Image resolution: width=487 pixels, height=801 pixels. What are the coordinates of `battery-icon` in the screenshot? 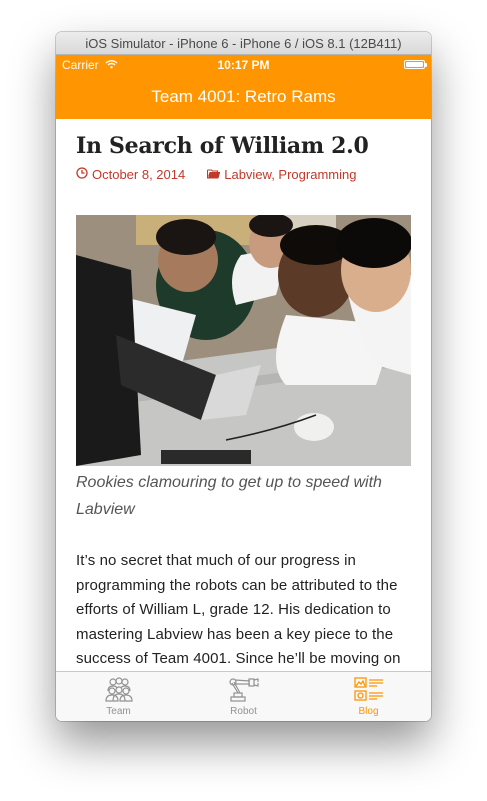 It's located at (415, 64).